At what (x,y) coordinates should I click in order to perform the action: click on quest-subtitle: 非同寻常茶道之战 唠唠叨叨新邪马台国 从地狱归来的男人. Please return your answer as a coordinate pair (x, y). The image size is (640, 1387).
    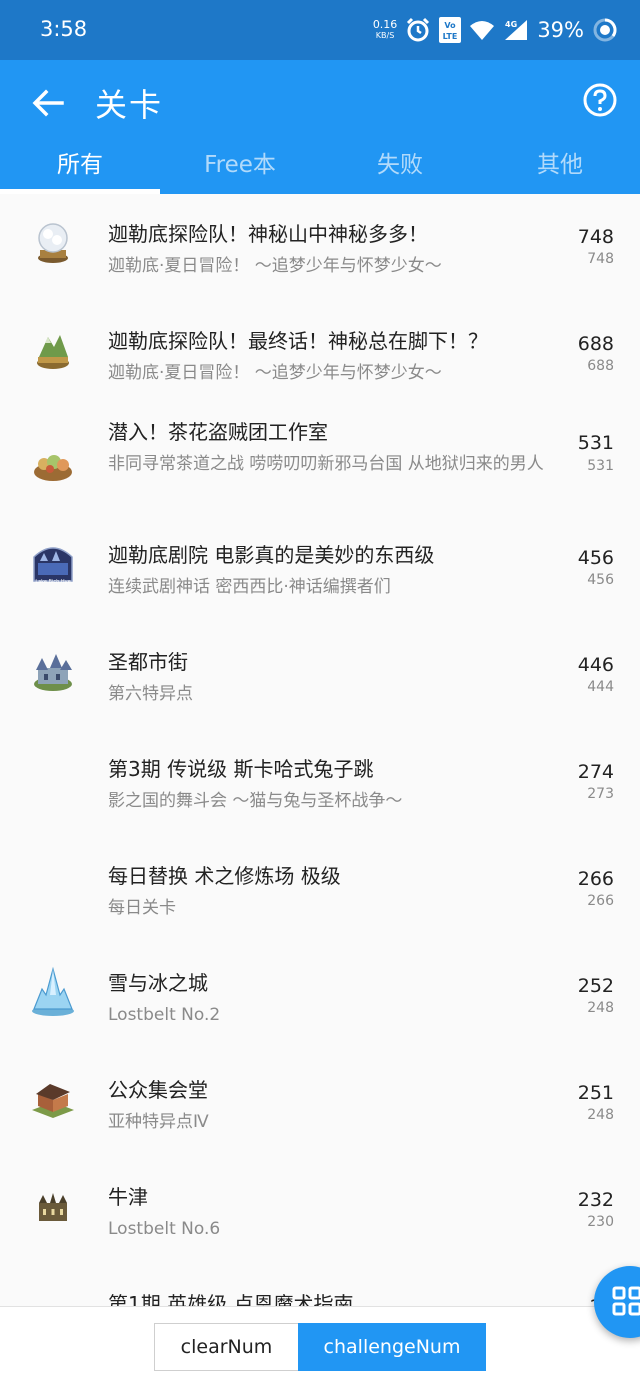
    Looking at the image, I should click on (326, 464).